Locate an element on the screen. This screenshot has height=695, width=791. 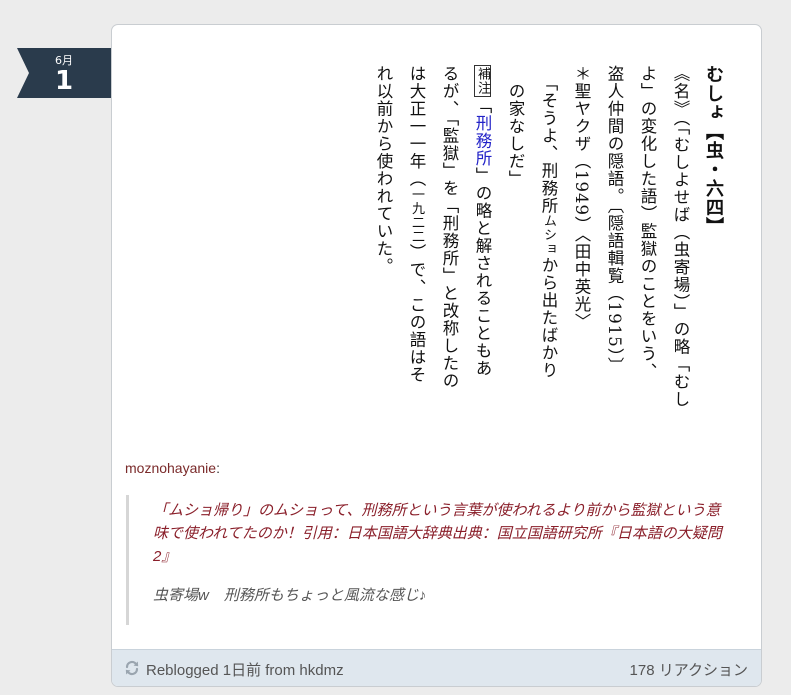
dict-text: ）で、この語はそ is located at coordinates (416, 313).